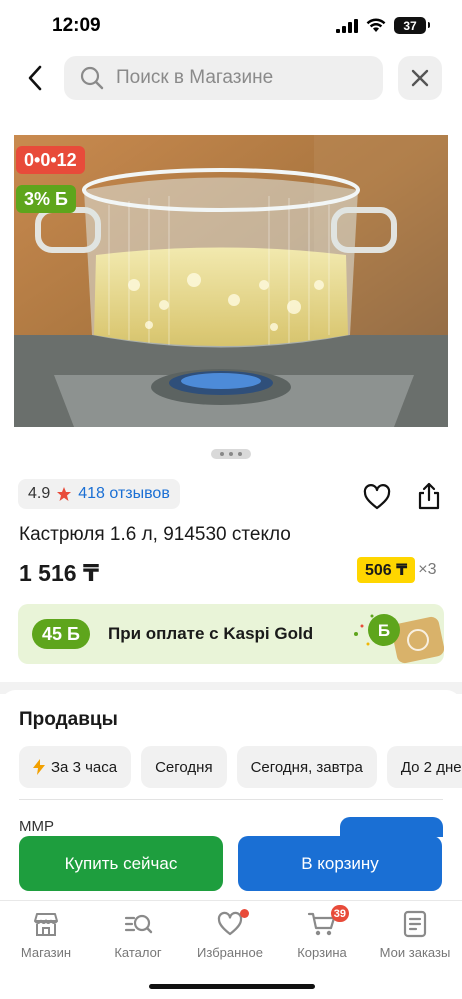 This screenshot has width=462, height=999. I want to click on seller-select-button, so click(391, 827).